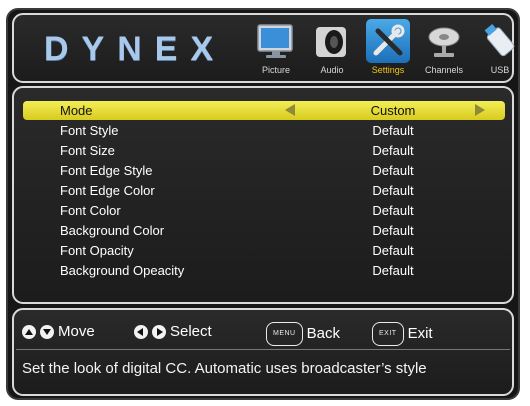 The image size is (530, 406). I want to click on help-move: Move, so click(58, 332).